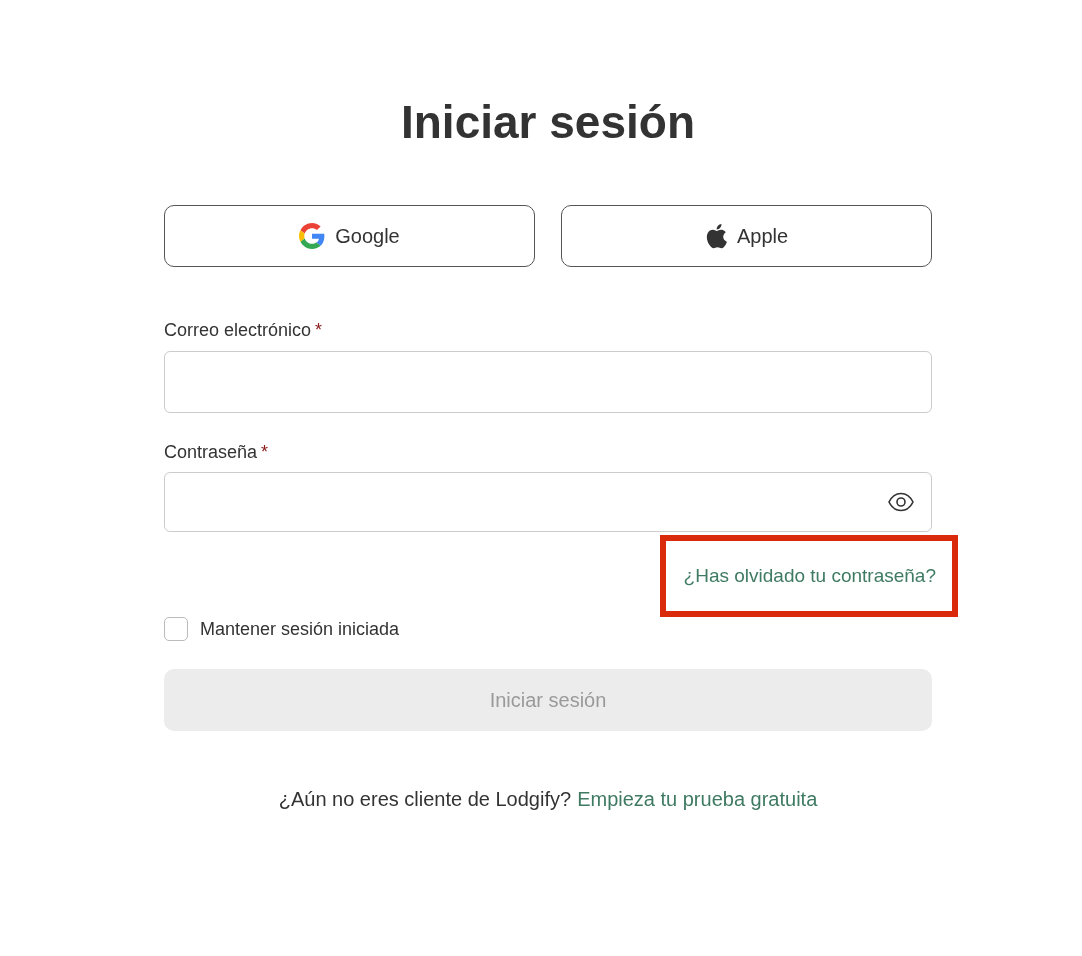  What do you see at coordinates (715, 236) in the screenshot?
I see `apple-icon` at bounding box center [715, 236].